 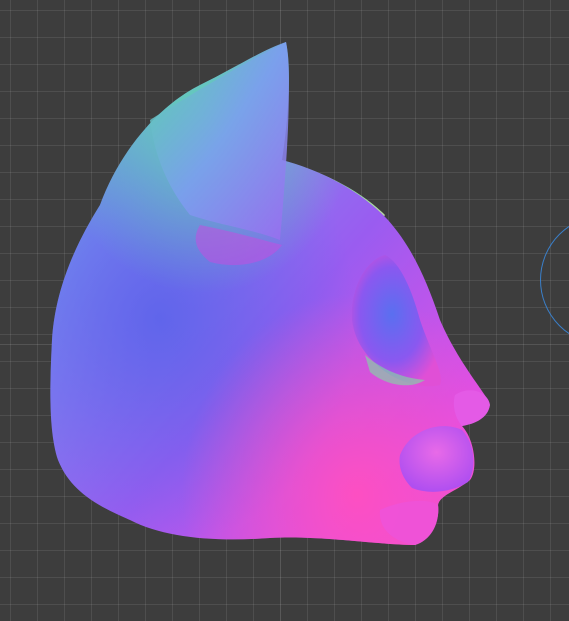 I want to click on nose, so click(x=471, y=408).